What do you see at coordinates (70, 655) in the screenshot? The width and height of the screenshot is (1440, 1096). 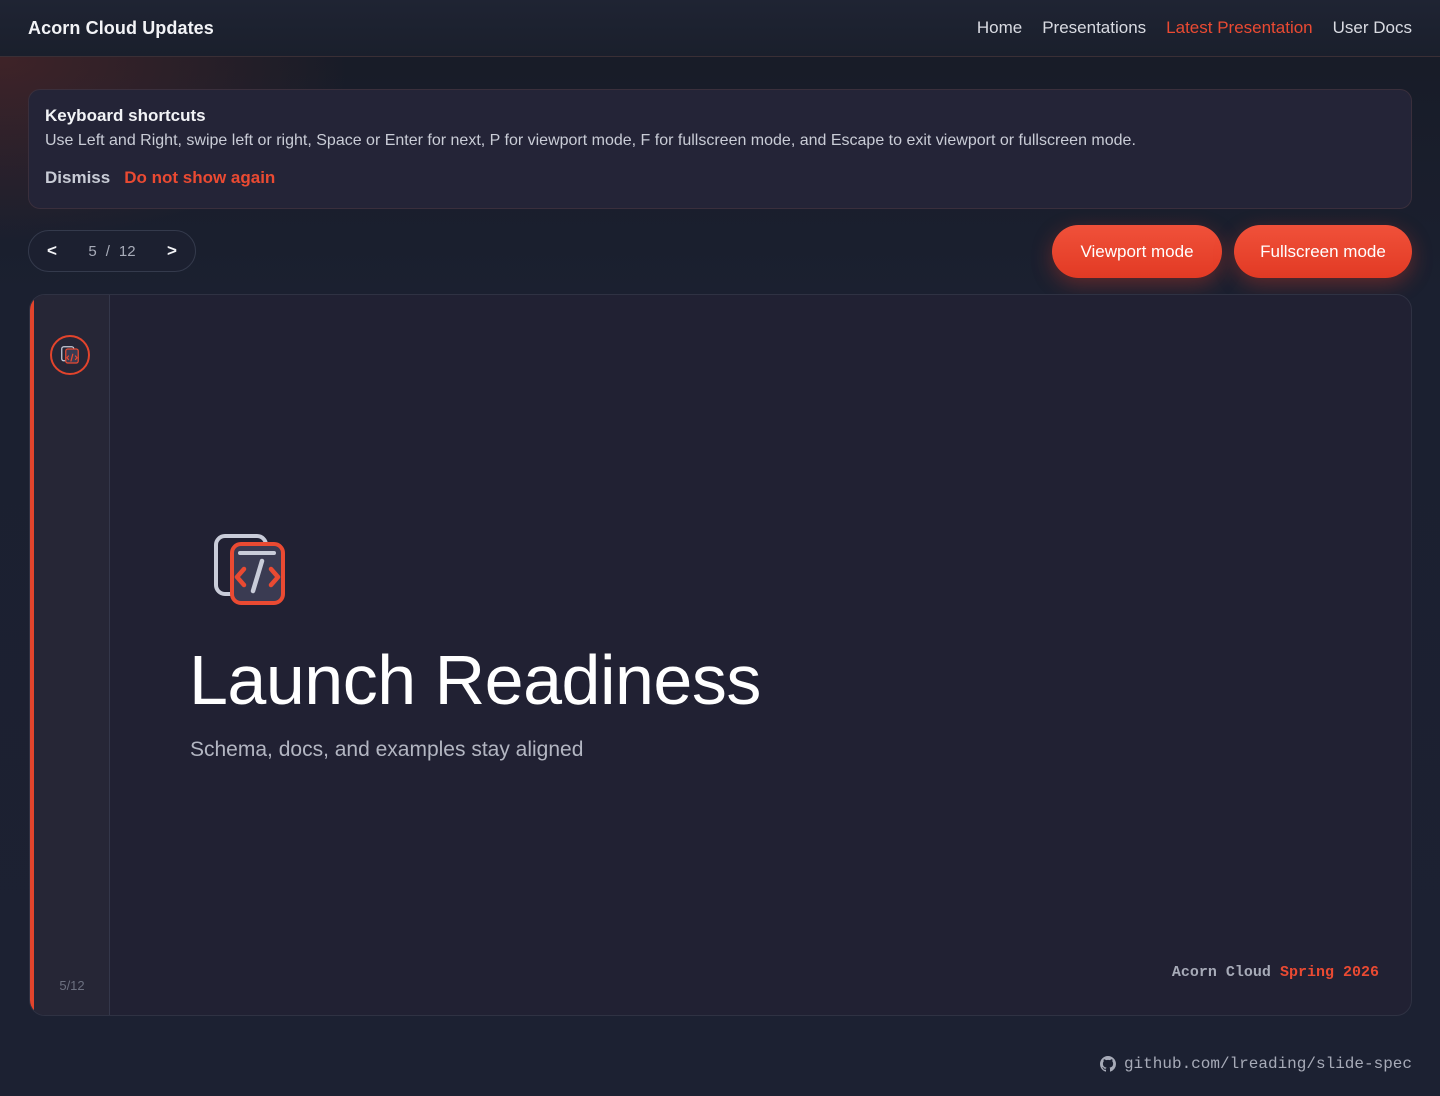 I see `slide-side-rail: 5/12` at bounding box center [70, 655].